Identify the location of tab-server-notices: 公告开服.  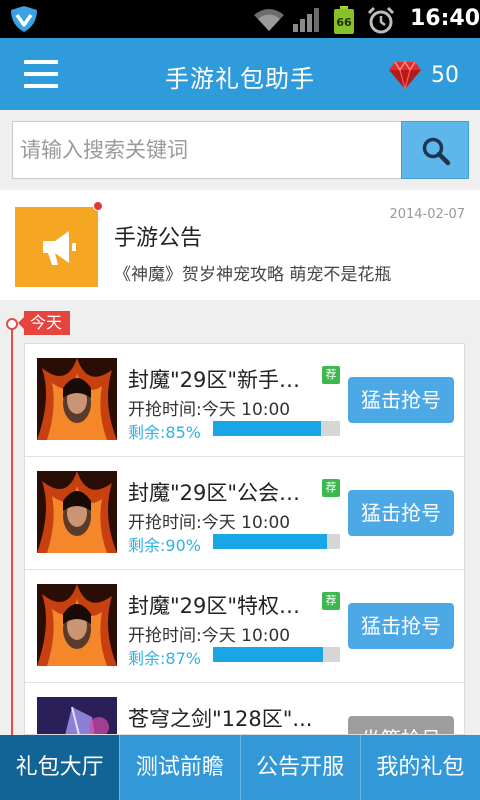
(299, 767).